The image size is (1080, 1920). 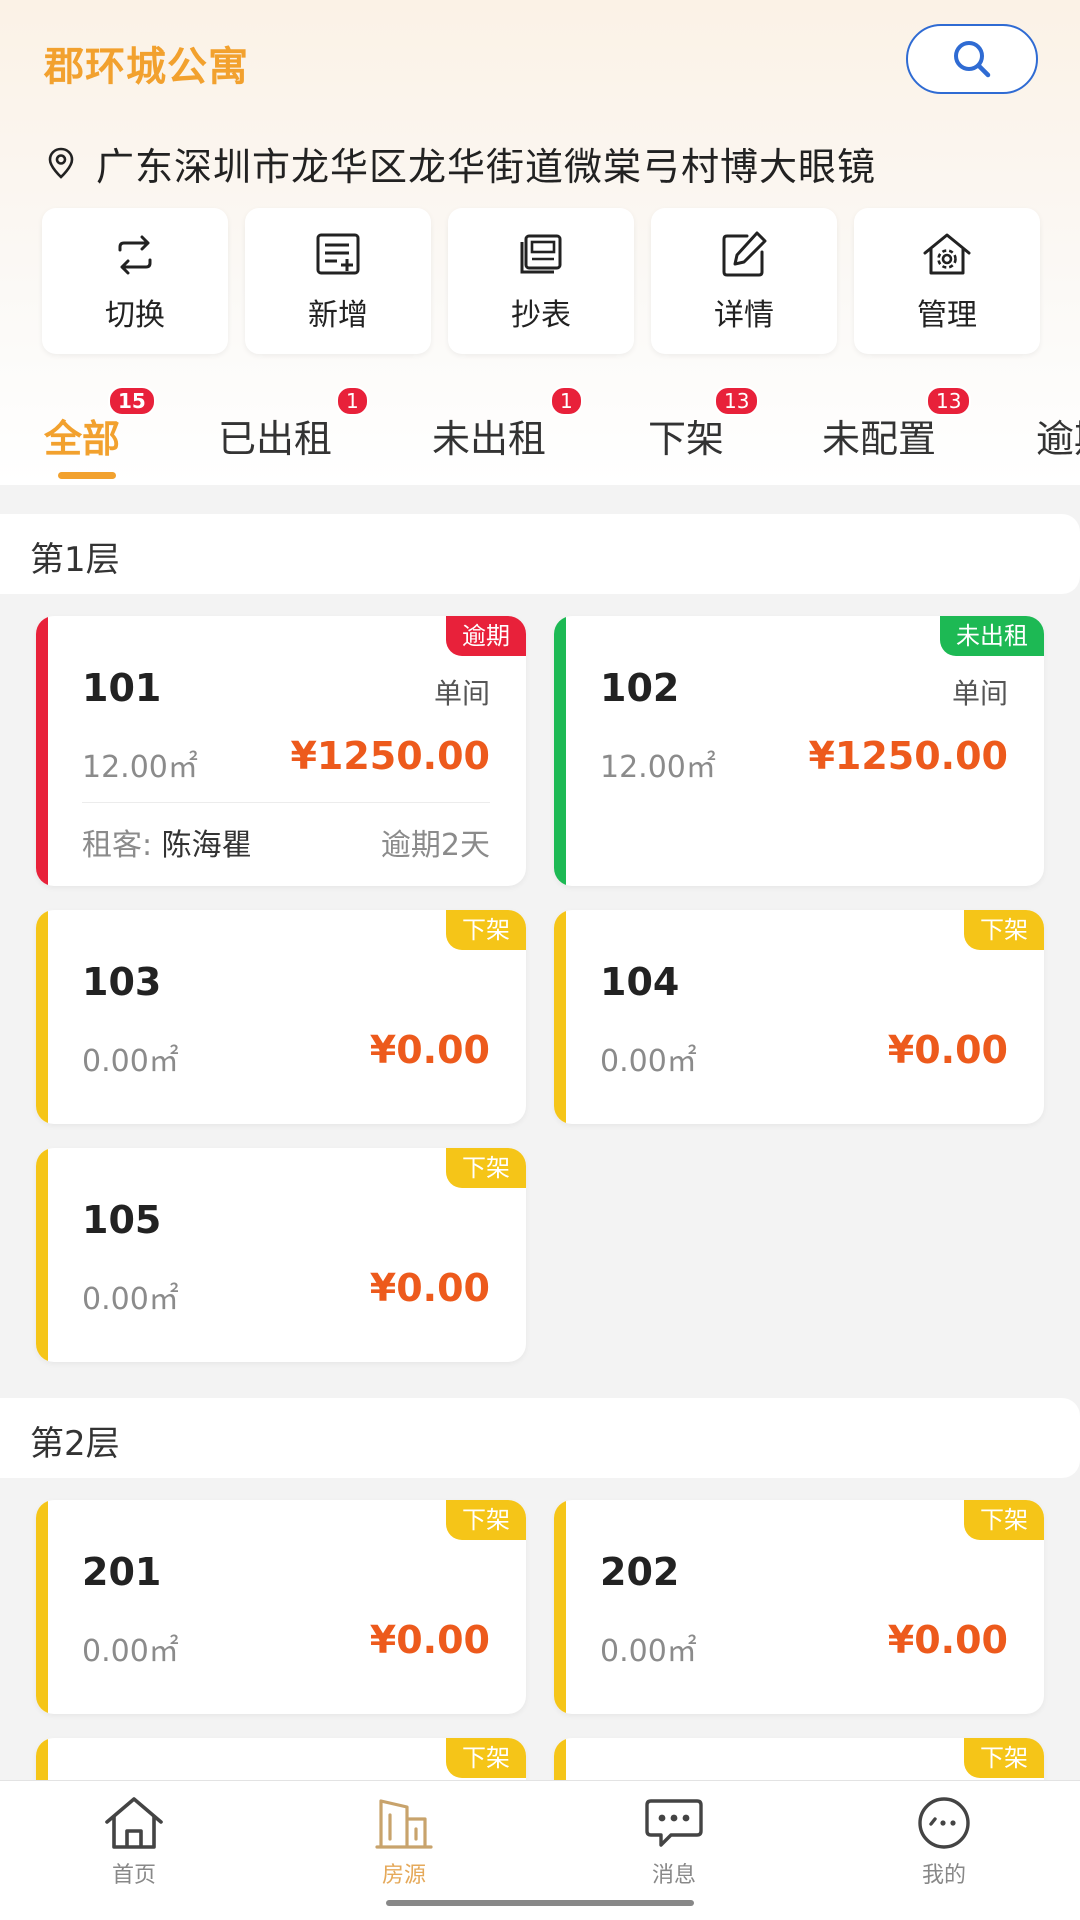 What do you see at coordinates (540, 1903) in the screenshot?
I see `home-indicator` at bounding box center [540, 1903].